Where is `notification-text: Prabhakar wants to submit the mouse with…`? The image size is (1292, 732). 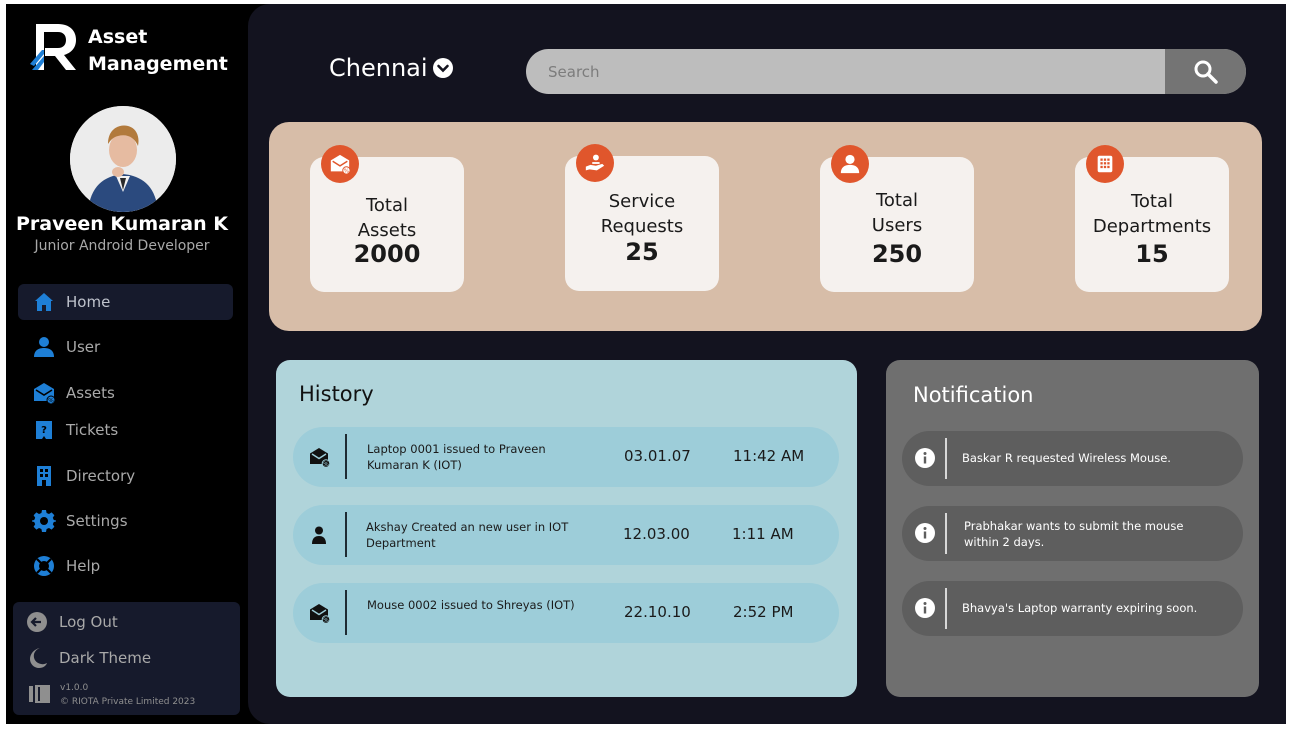 notification-text: Prabhakar wants to submit the mouse with… is located at coordinates (1074, 534).